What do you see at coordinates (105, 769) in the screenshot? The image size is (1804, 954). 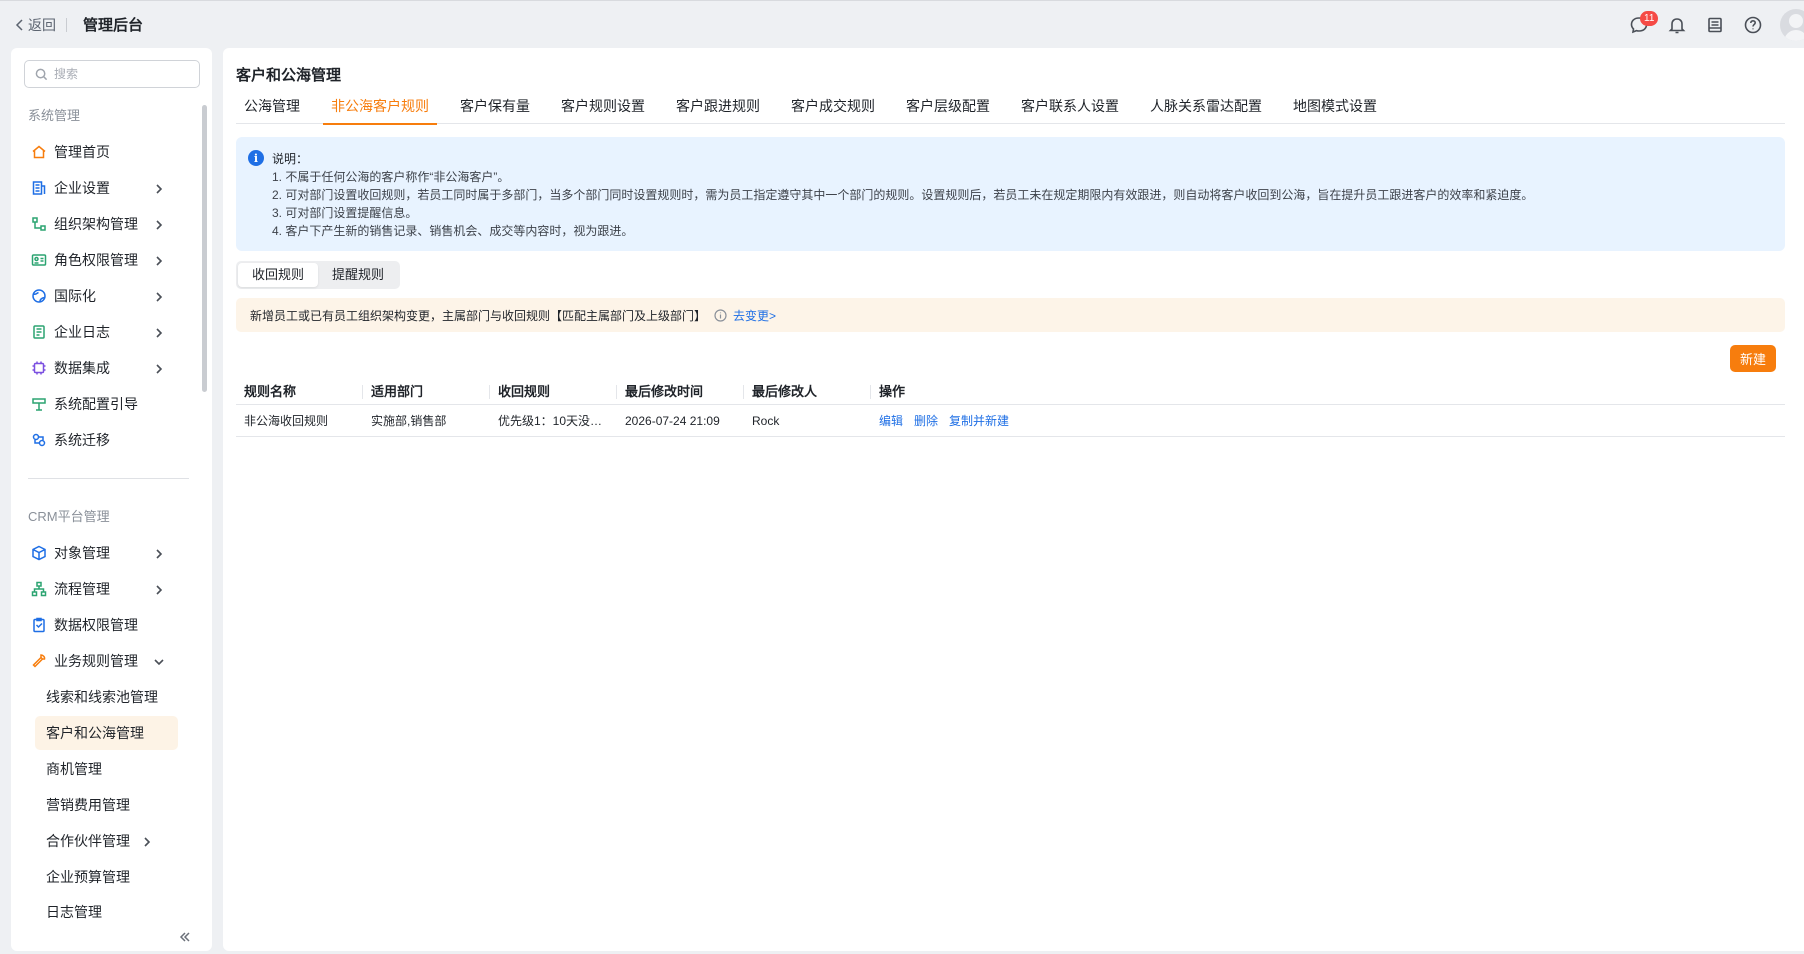 I see `sidebar-subitem-opportunities: 商机管理` at bounding box center [105, 769].